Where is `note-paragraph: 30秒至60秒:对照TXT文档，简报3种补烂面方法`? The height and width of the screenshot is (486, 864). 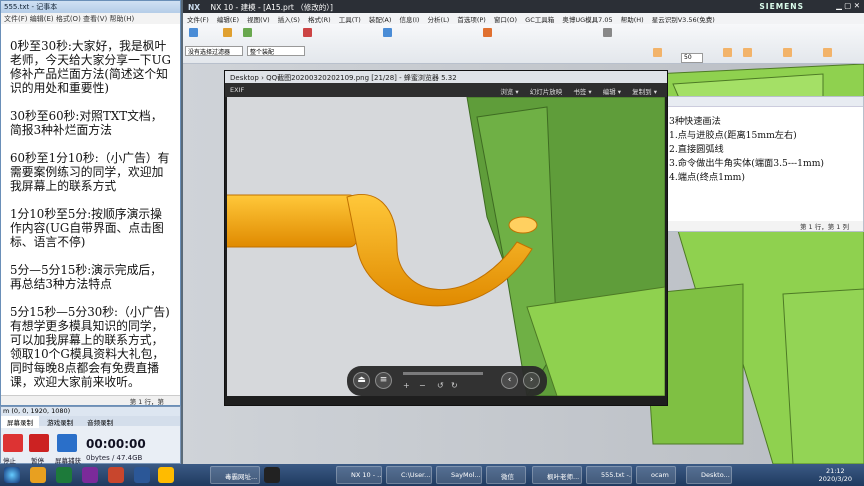 note-paragraph: 30秒至60秒:对照TXT文档，简报3种补烂面方法 is located at coordinates (86, 123).